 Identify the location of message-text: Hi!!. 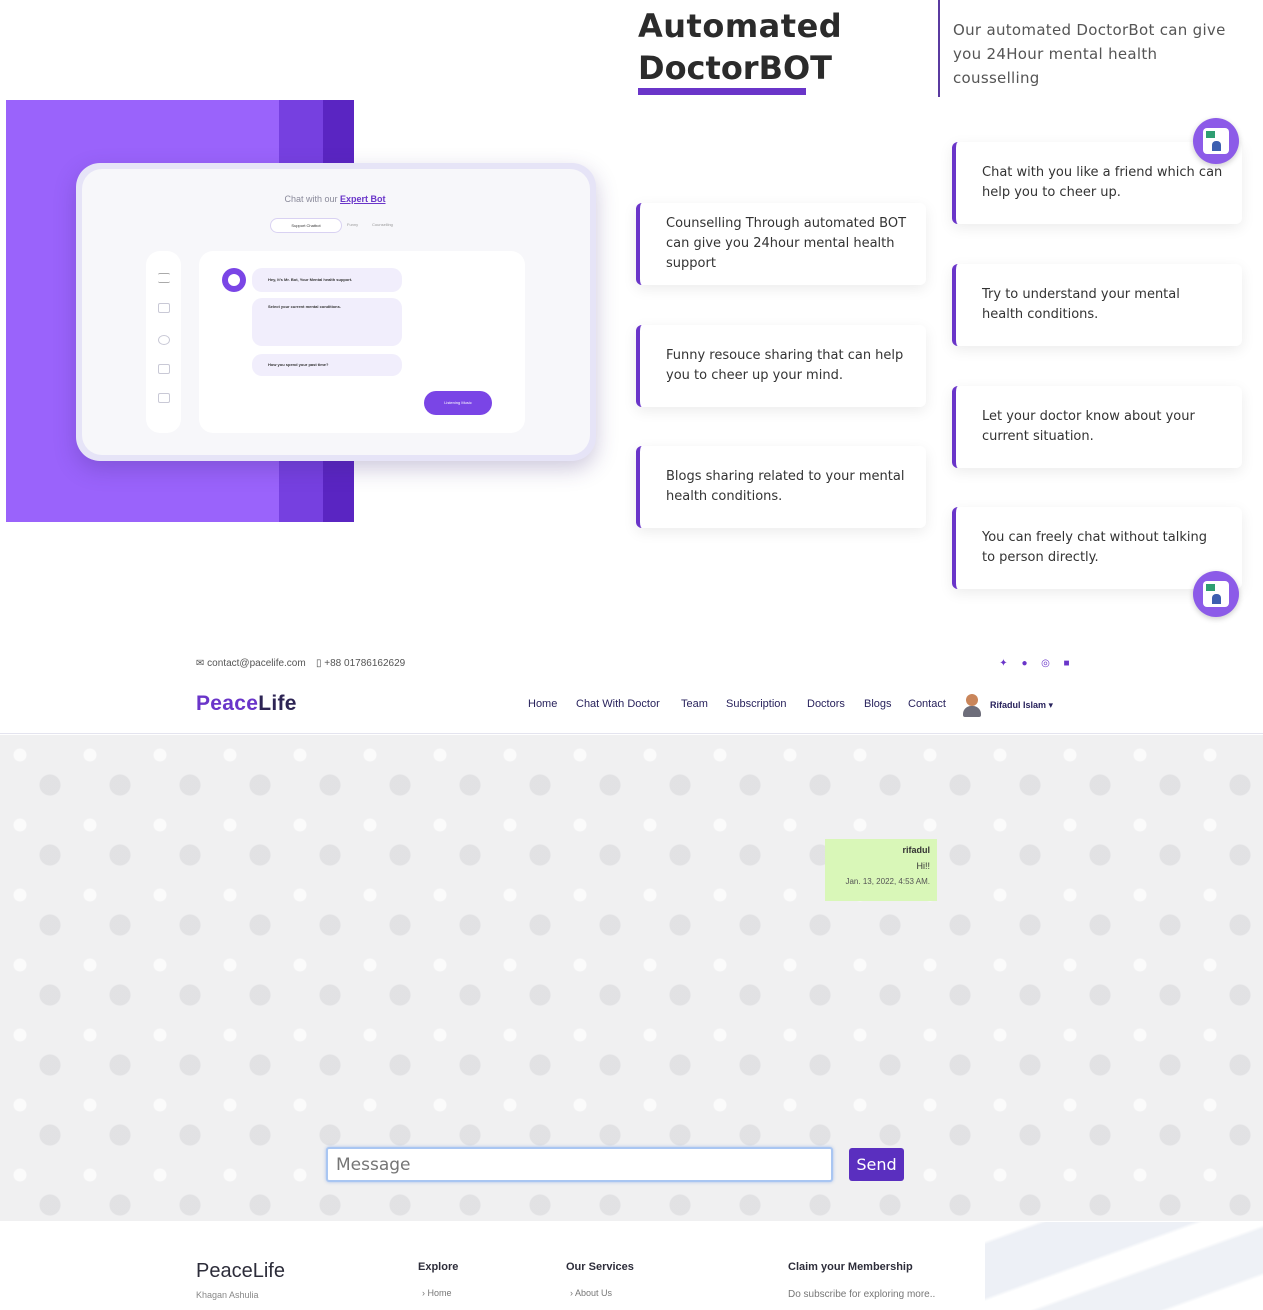
(923, 866).